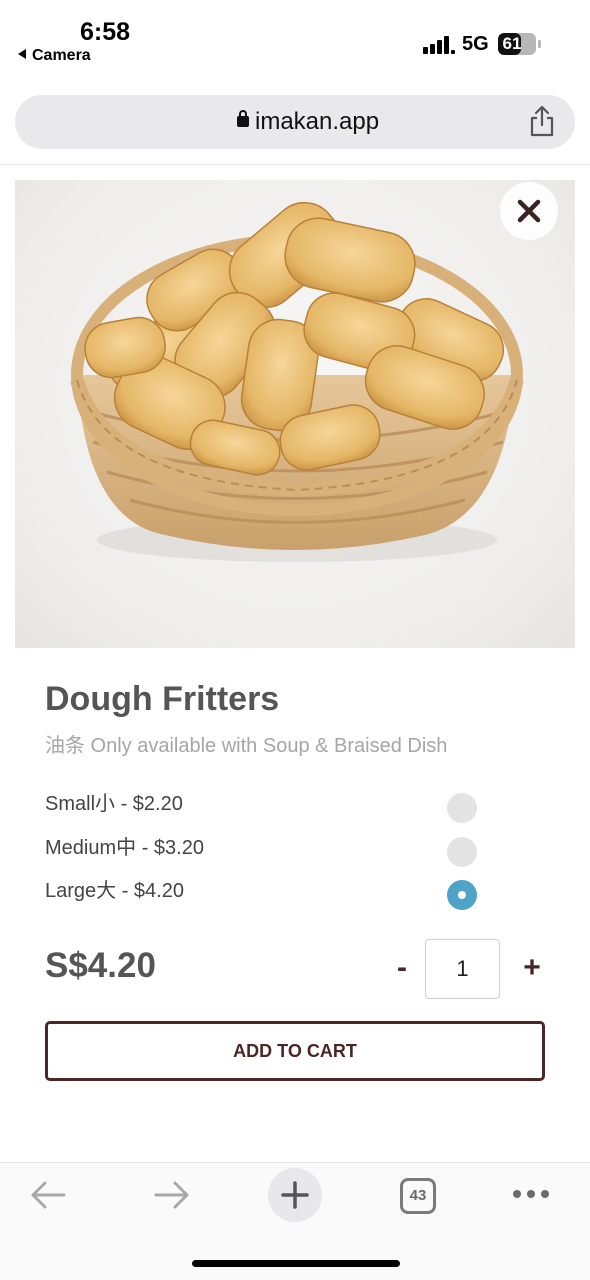 The width and height of the screenshot is (590, 1280). I want to click on battery-cap, so click(539, 44).